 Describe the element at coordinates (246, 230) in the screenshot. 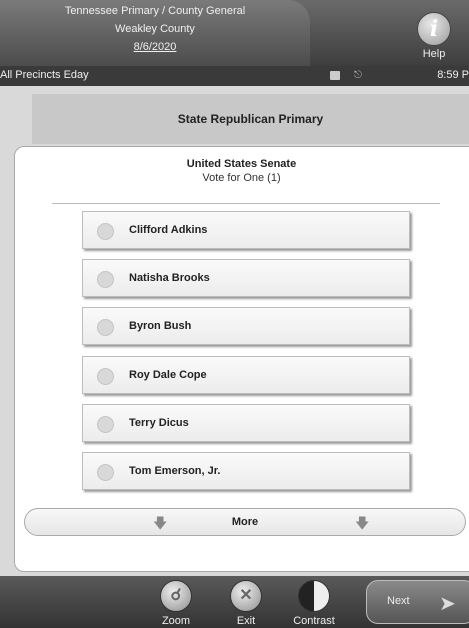

I see `candidate-option: Clifford Adkins` at that location.